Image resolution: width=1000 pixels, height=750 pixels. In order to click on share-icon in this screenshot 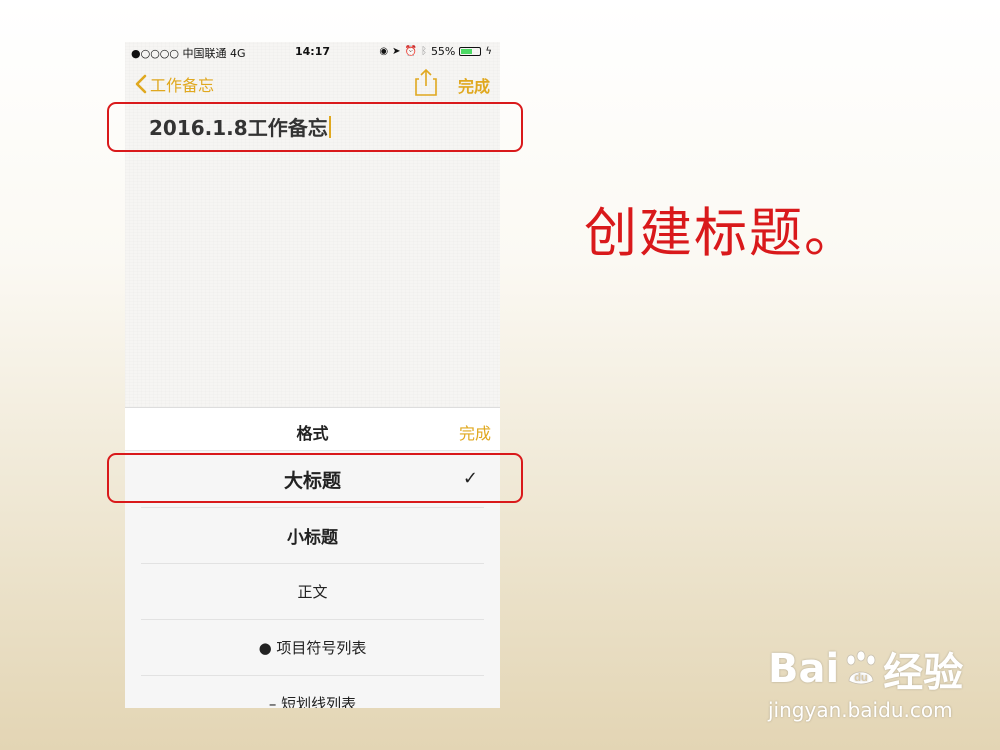, I will do `click(426, 82)`.